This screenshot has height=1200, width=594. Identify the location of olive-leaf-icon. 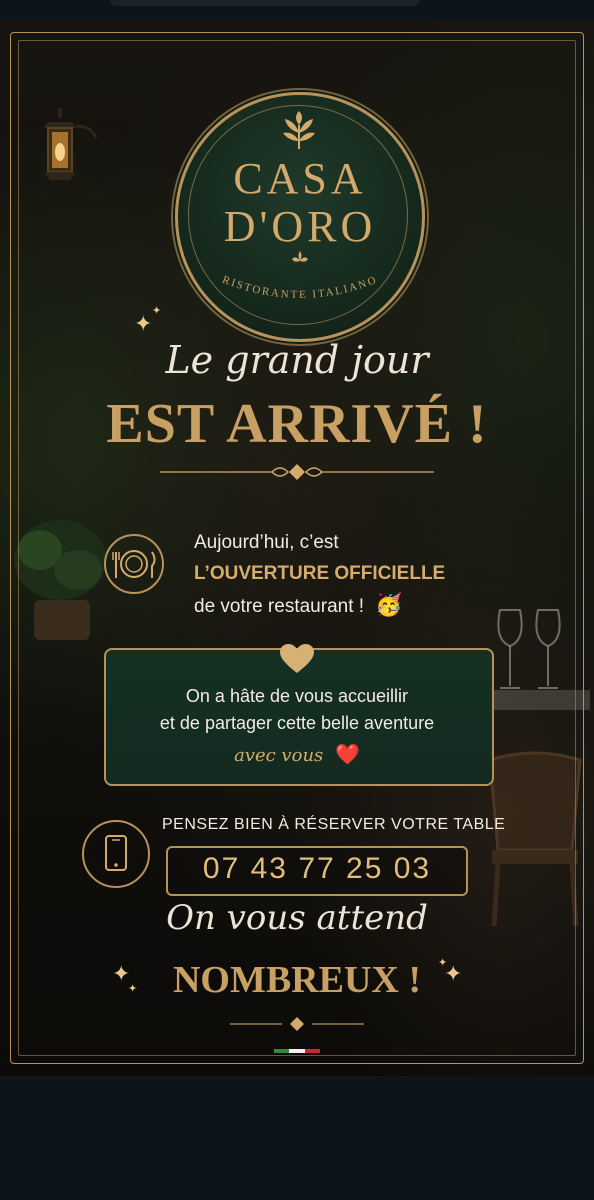
(299, 130).